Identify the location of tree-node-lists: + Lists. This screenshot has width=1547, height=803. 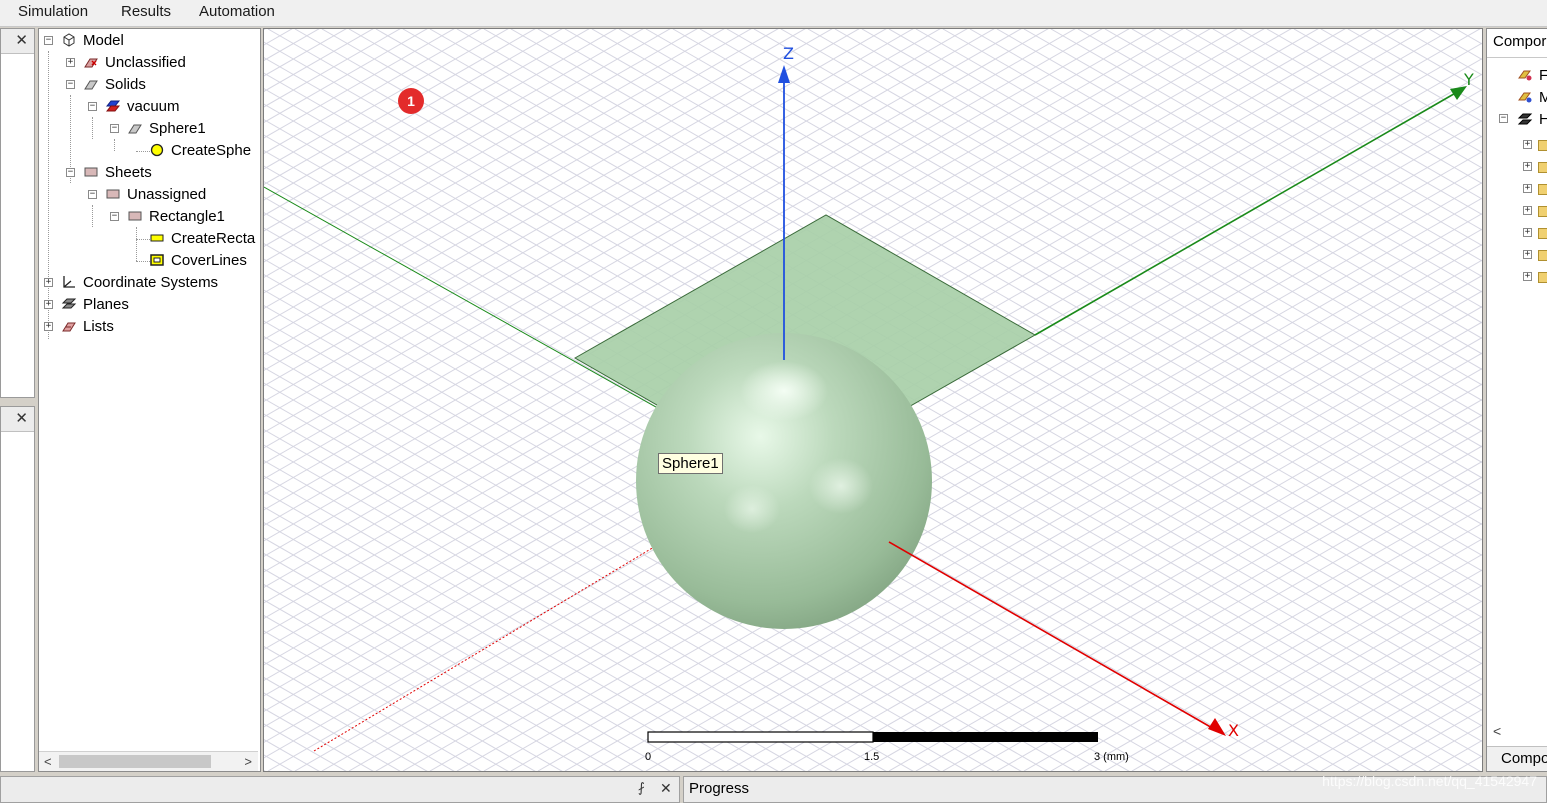
(148, 327).